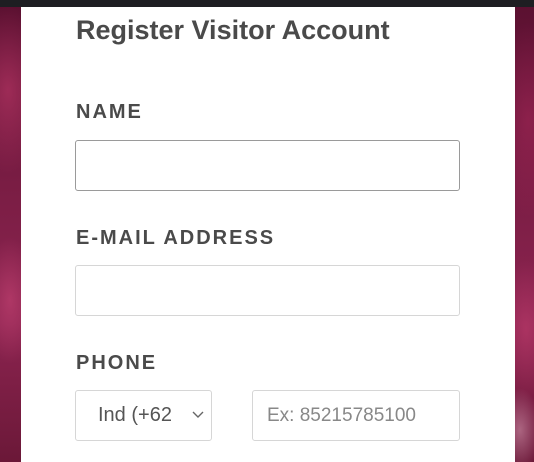 The width and height of the screenshot is (534, 462). I want to click on phone-label: PHONE, so click(117, 363).